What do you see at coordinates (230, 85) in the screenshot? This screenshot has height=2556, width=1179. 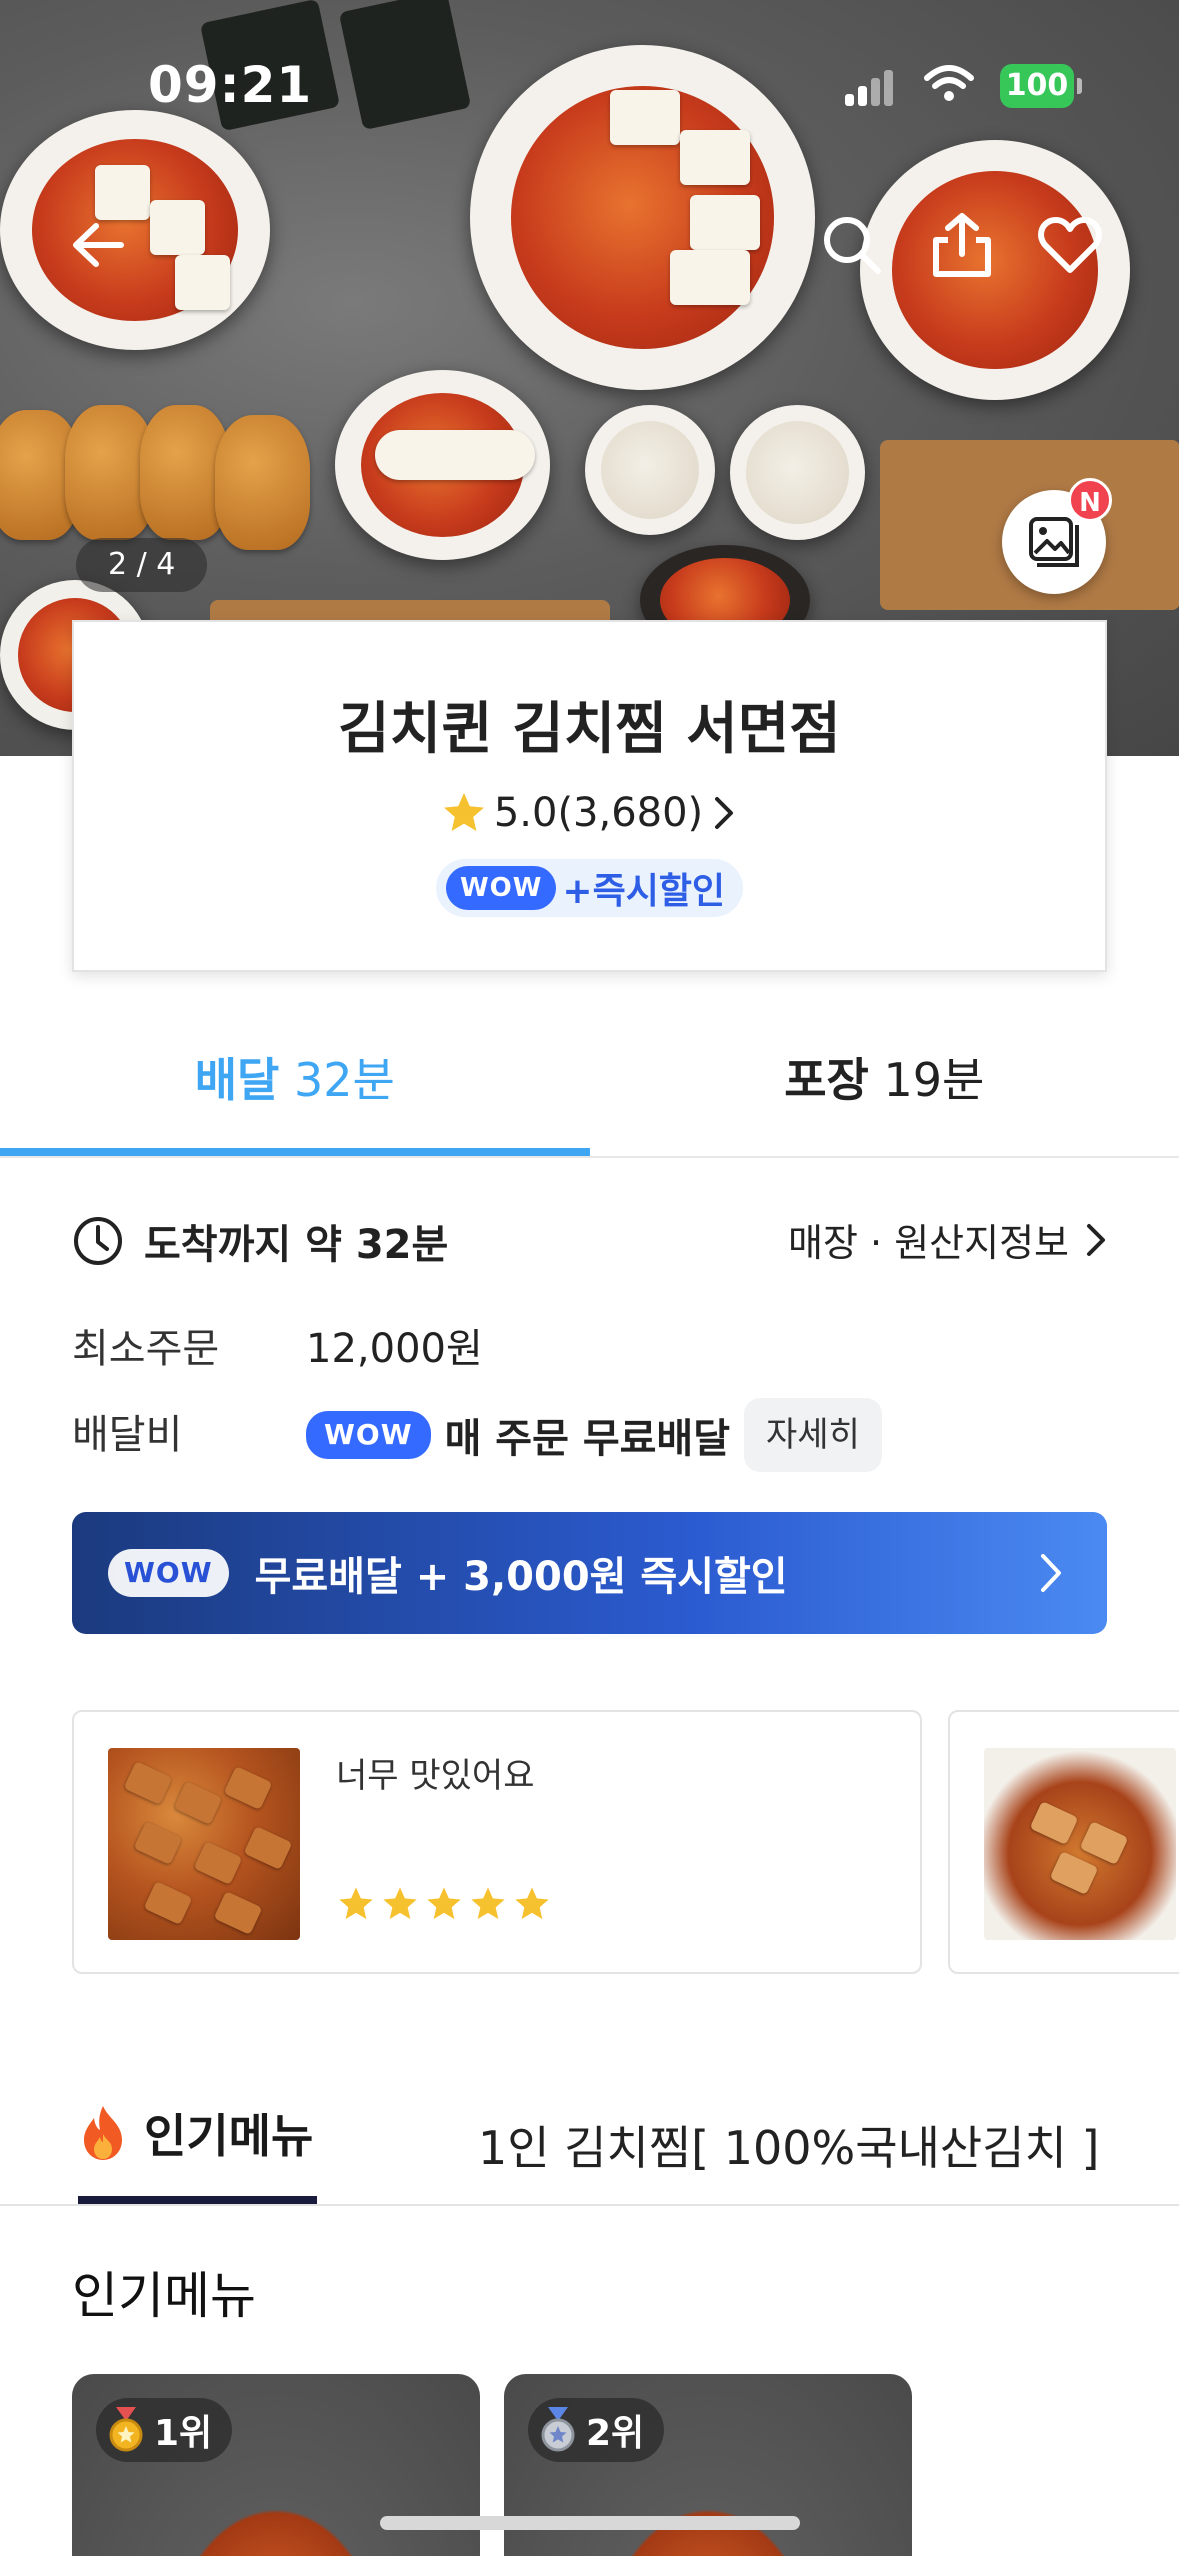 I see `status-time: 09:21` at bounding box center [230, 85].